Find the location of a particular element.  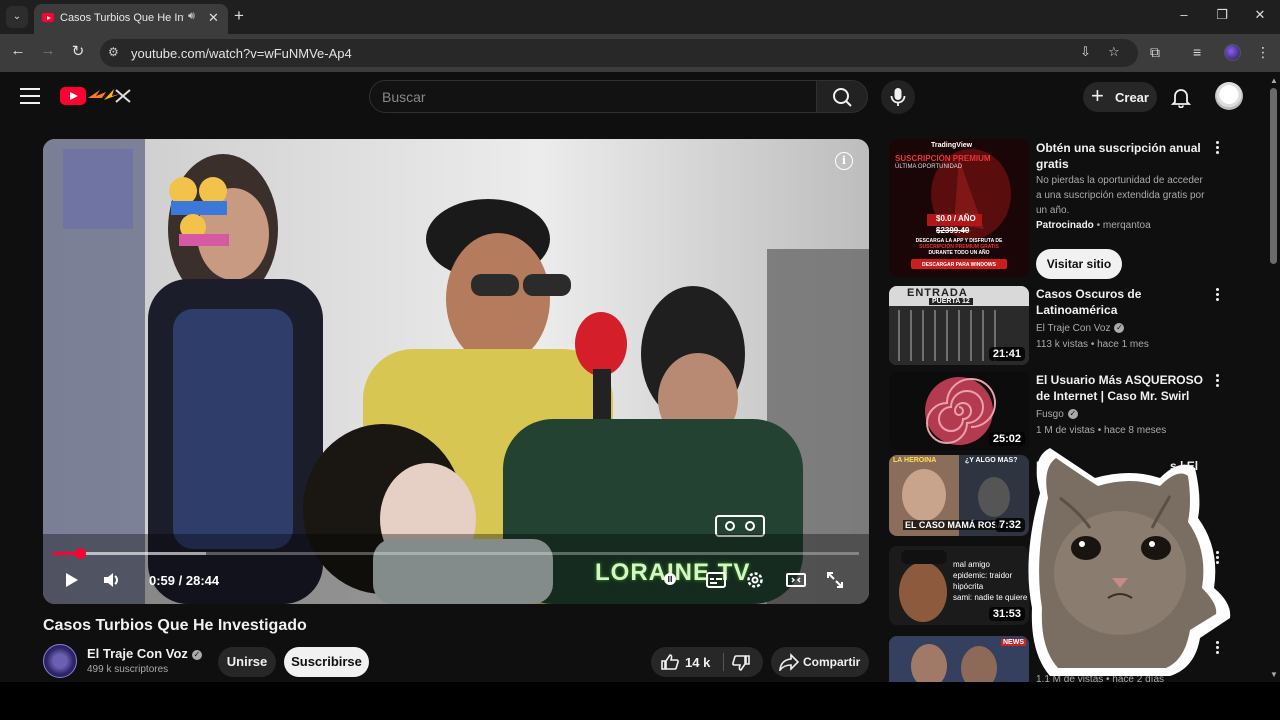

close-window-button: ✕ is located at coordinates (1260, 15).